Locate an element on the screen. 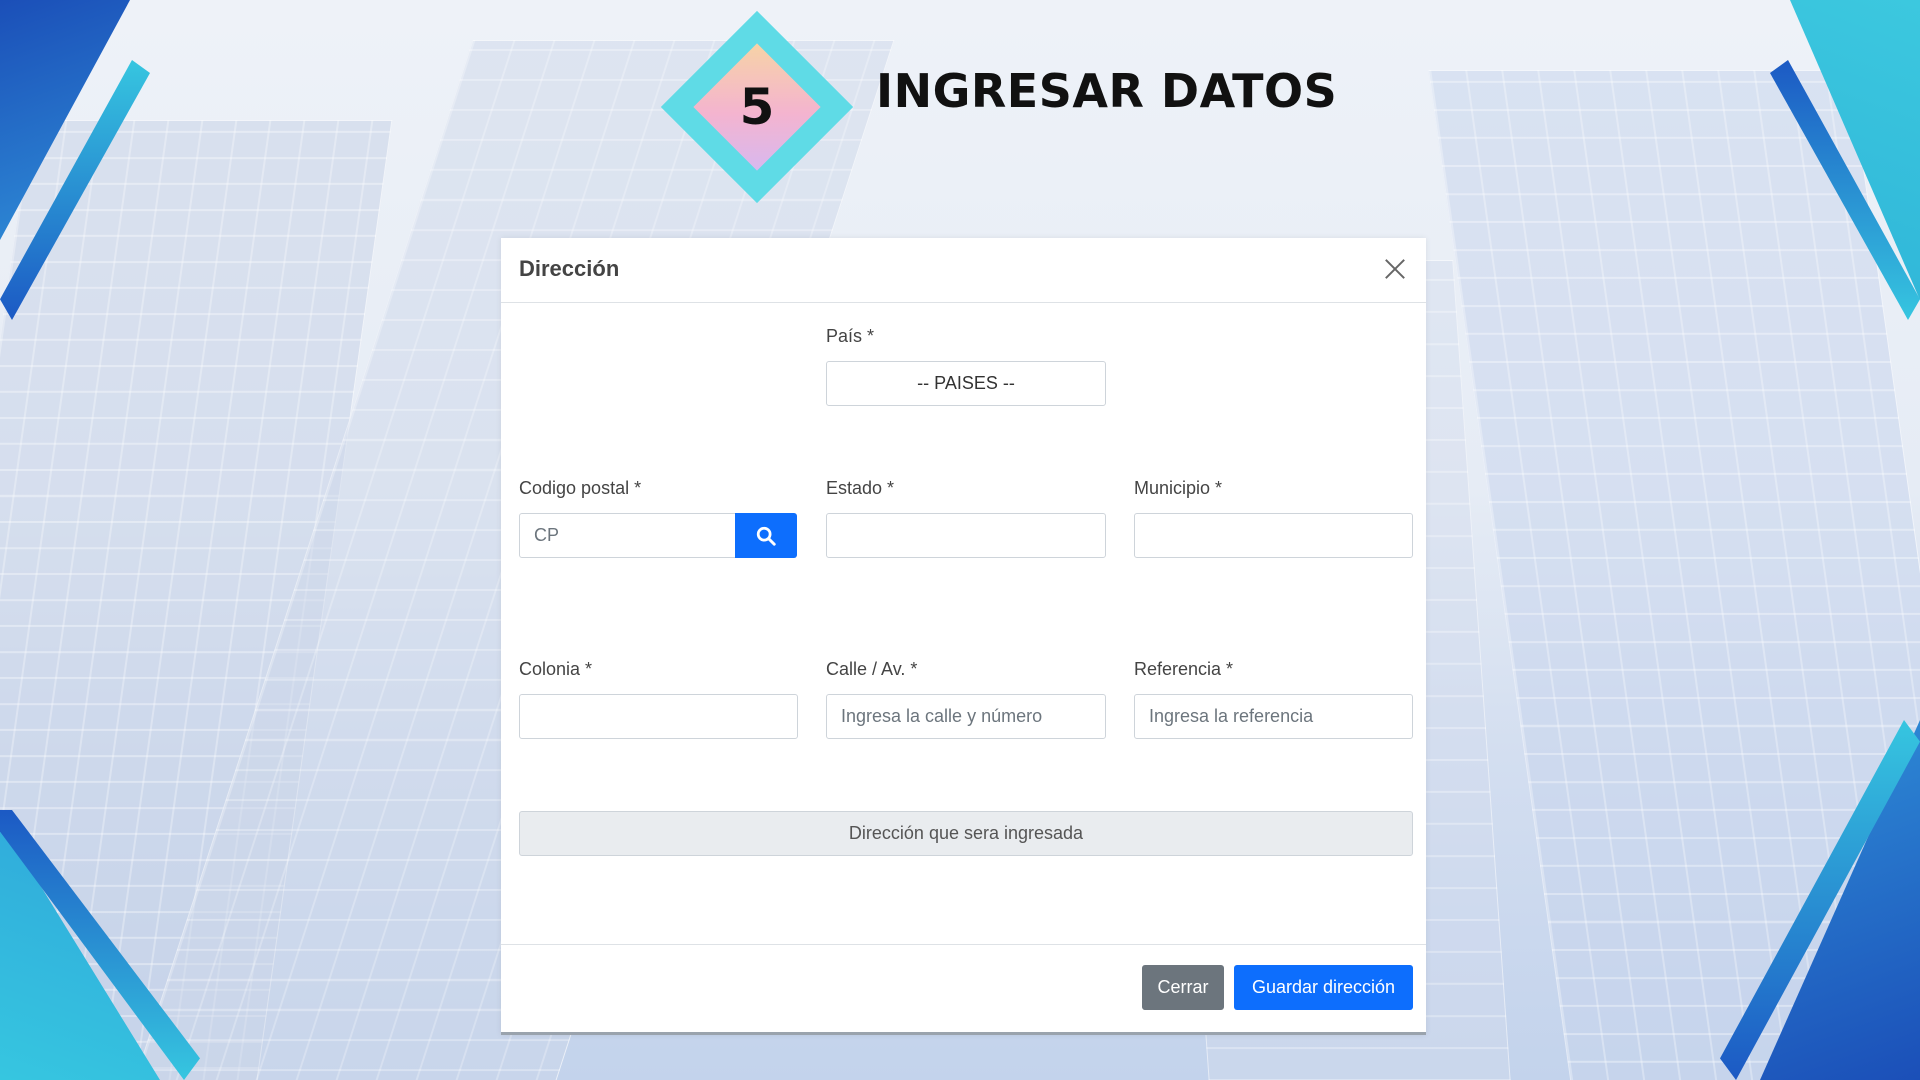 The width and height of the screenshot is (1920, 1080). step-number: 5 is located at coordinates (757, 107).